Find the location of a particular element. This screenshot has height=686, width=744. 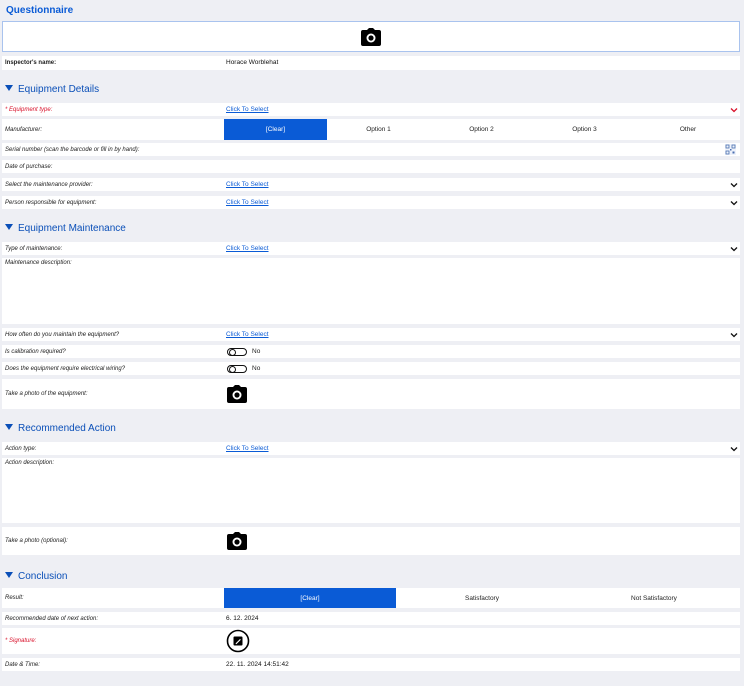

action-description-label: Action description: is located at coordinates (30, 463).